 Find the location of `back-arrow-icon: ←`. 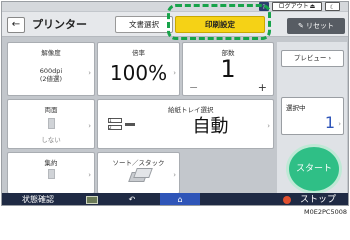

back-arrow-icon: ← is located at coordinates (16, 24).